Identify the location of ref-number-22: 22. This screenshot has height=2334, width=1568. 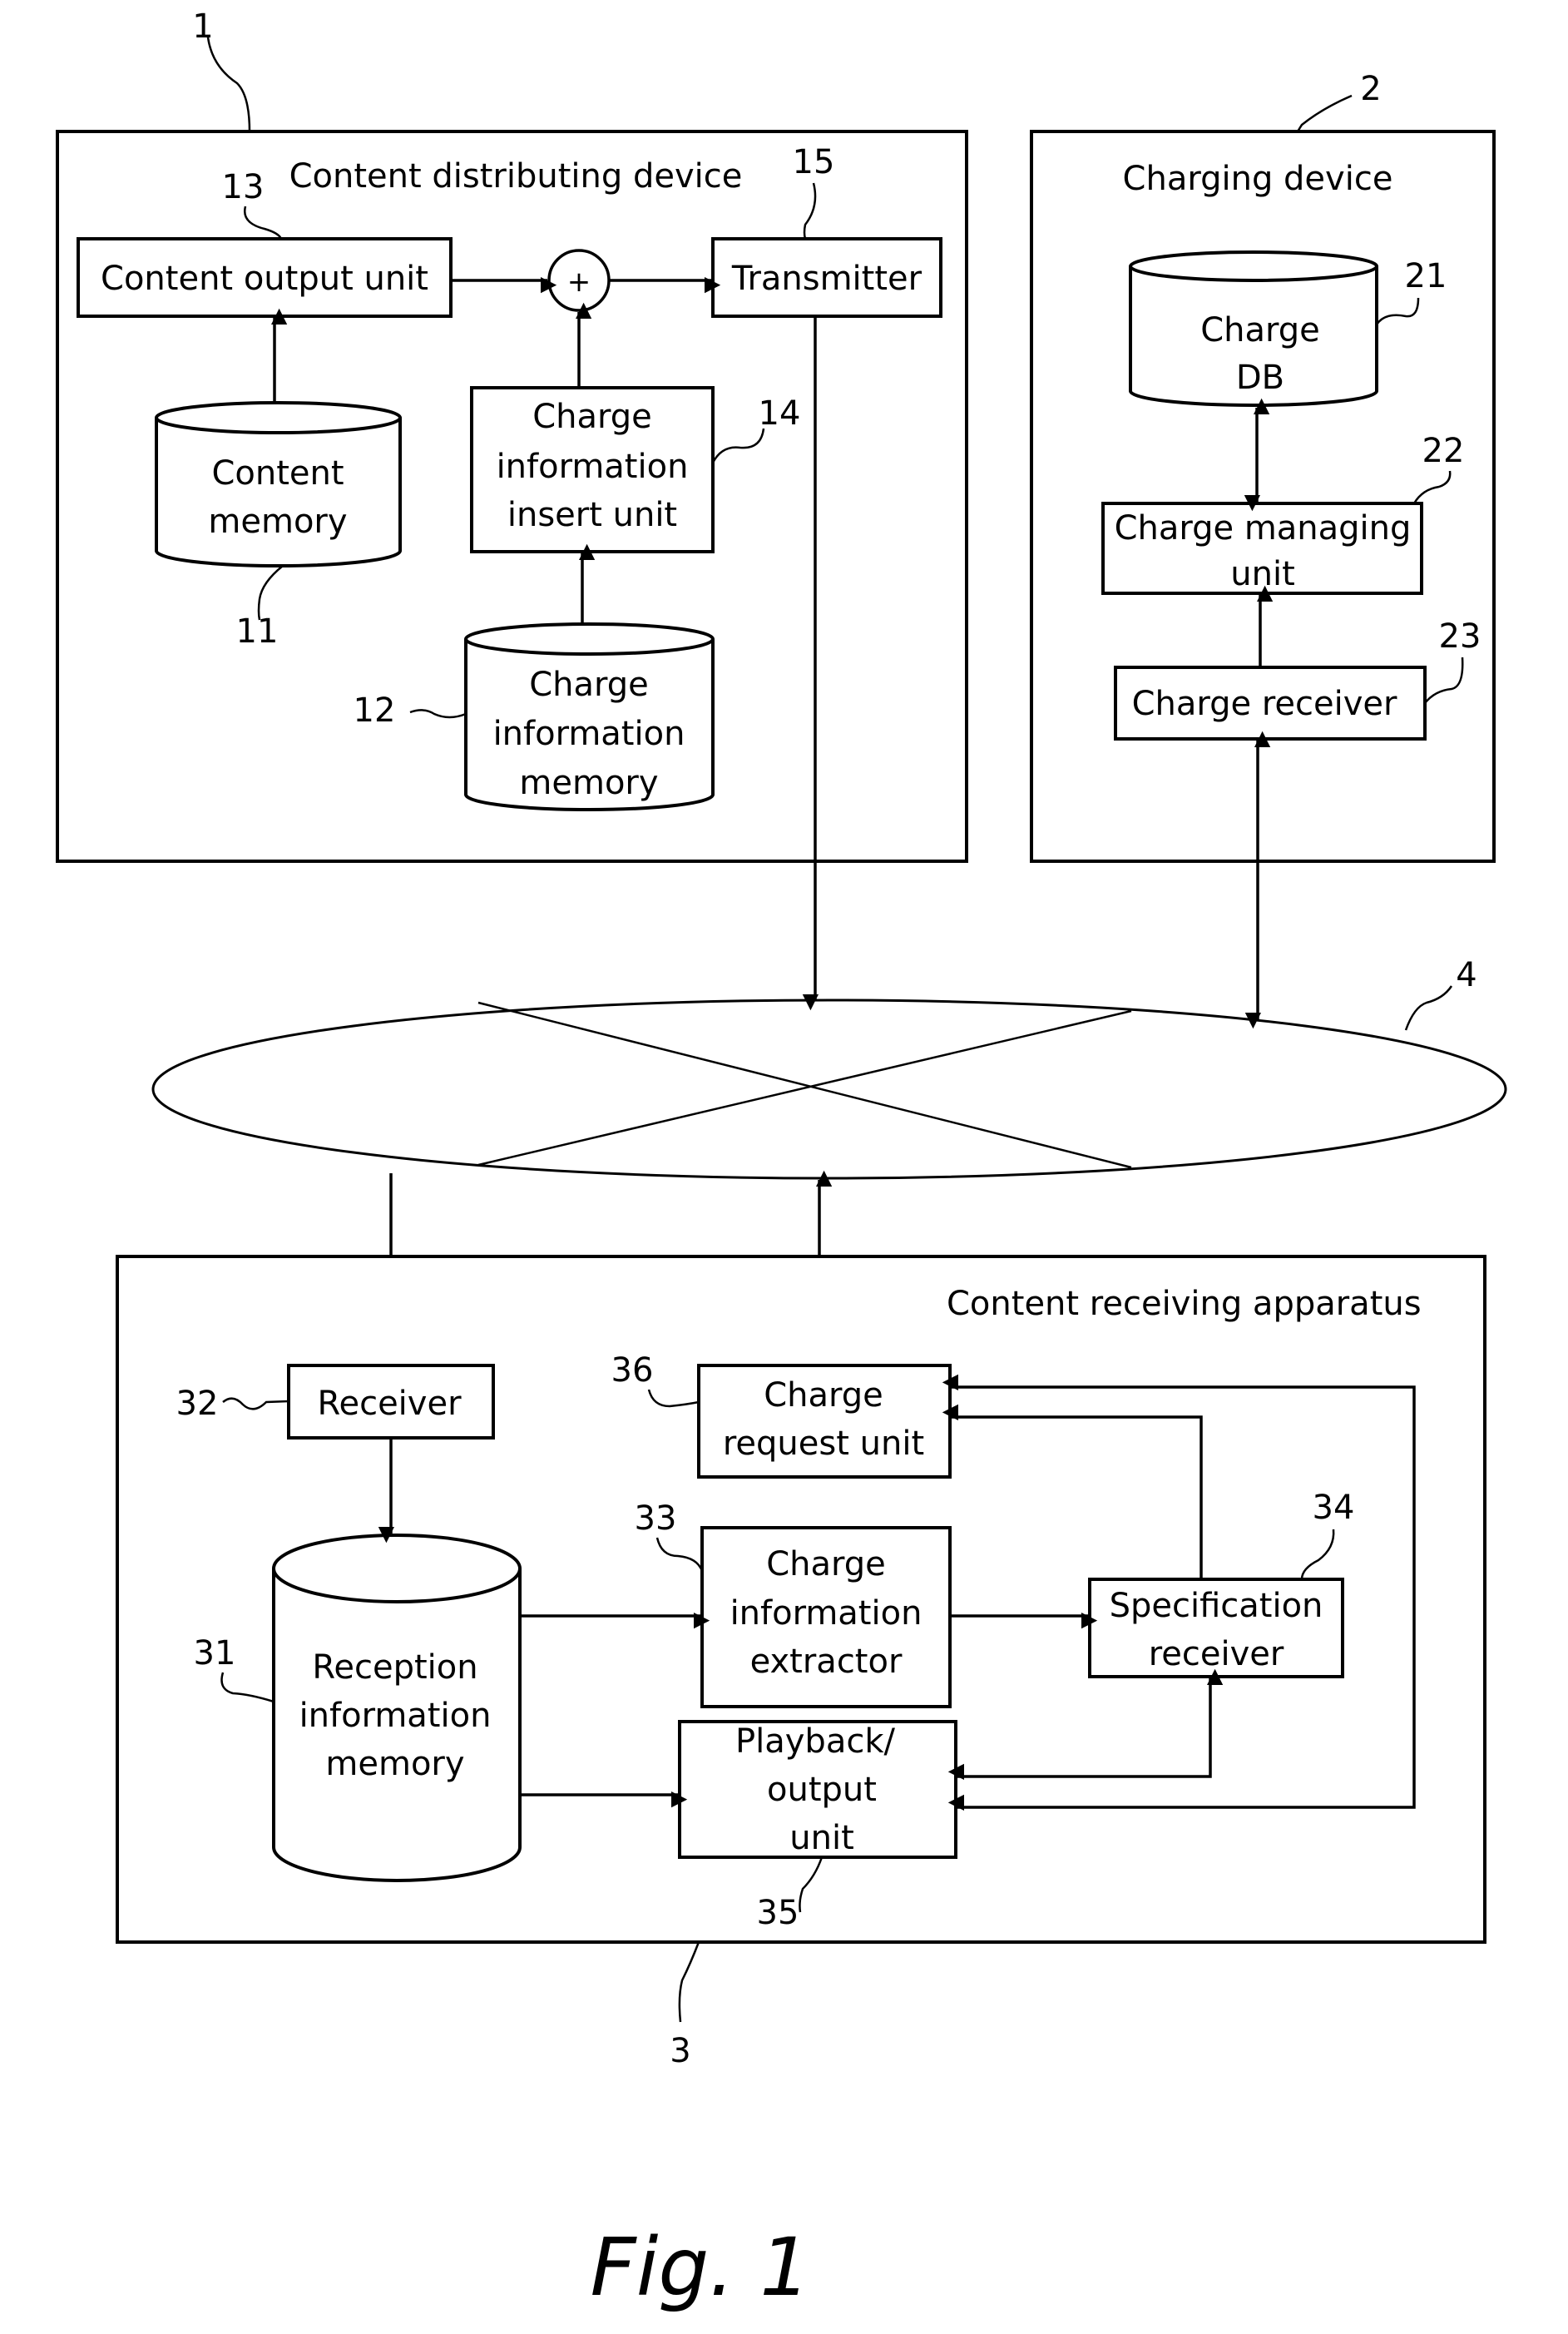
(1443, 451).